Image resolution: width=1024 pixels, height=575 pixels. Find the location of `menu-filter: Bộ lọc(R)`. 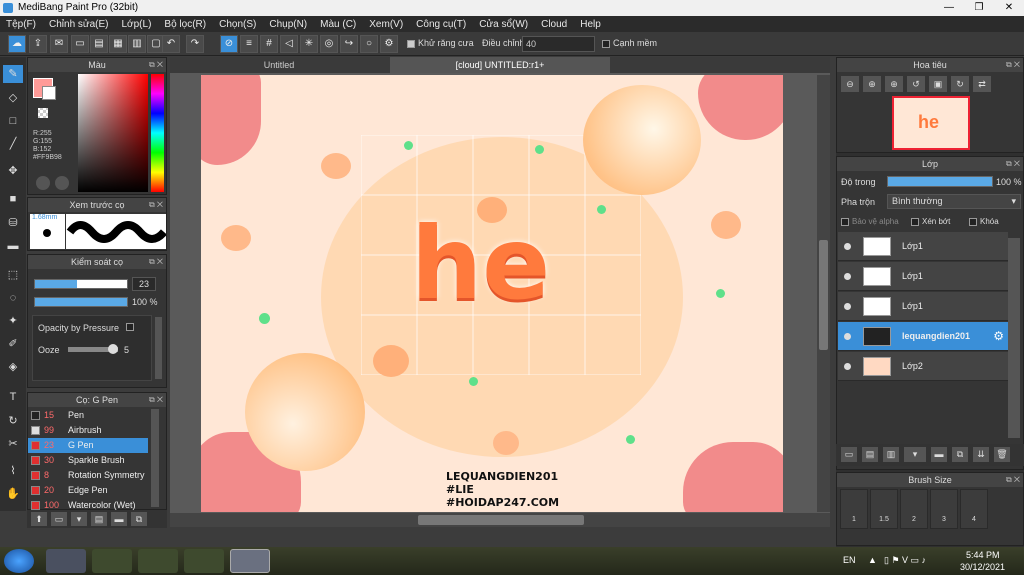

menu-filter: Bộ lọc(R) is located at coordinates (185, 24).